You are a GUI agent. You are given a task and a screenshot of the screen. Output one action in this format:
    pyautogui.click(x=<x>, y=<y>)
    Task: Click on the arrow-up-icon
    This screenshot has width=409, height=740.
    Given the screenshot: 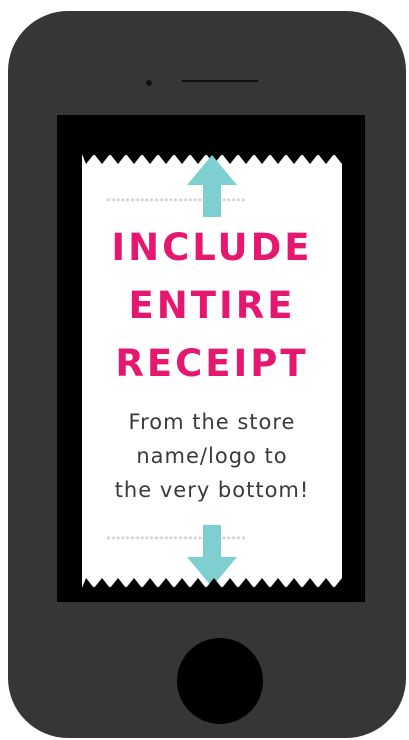 What is the action you would take?
    pyautogui.click(x=212, y=186)
    